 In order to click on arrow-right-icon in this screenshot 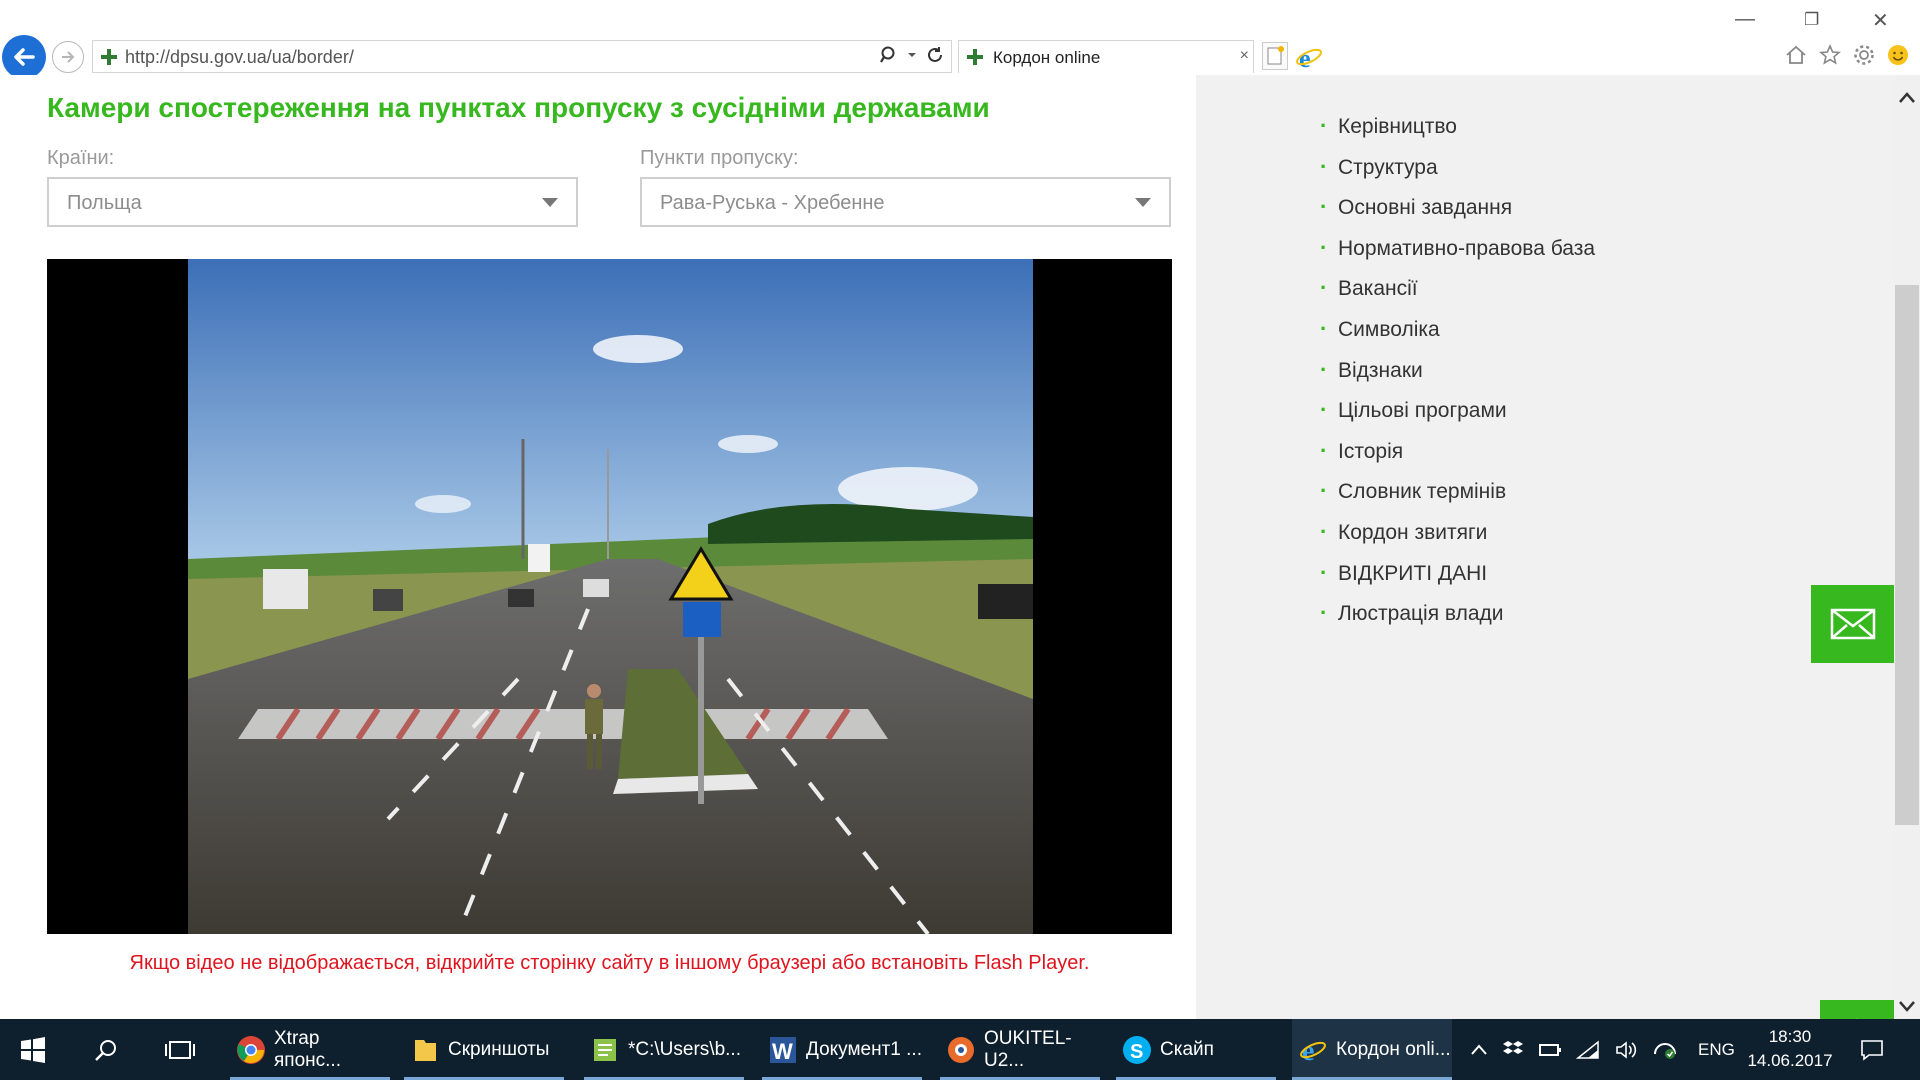, I will do `click(68, 57)`.